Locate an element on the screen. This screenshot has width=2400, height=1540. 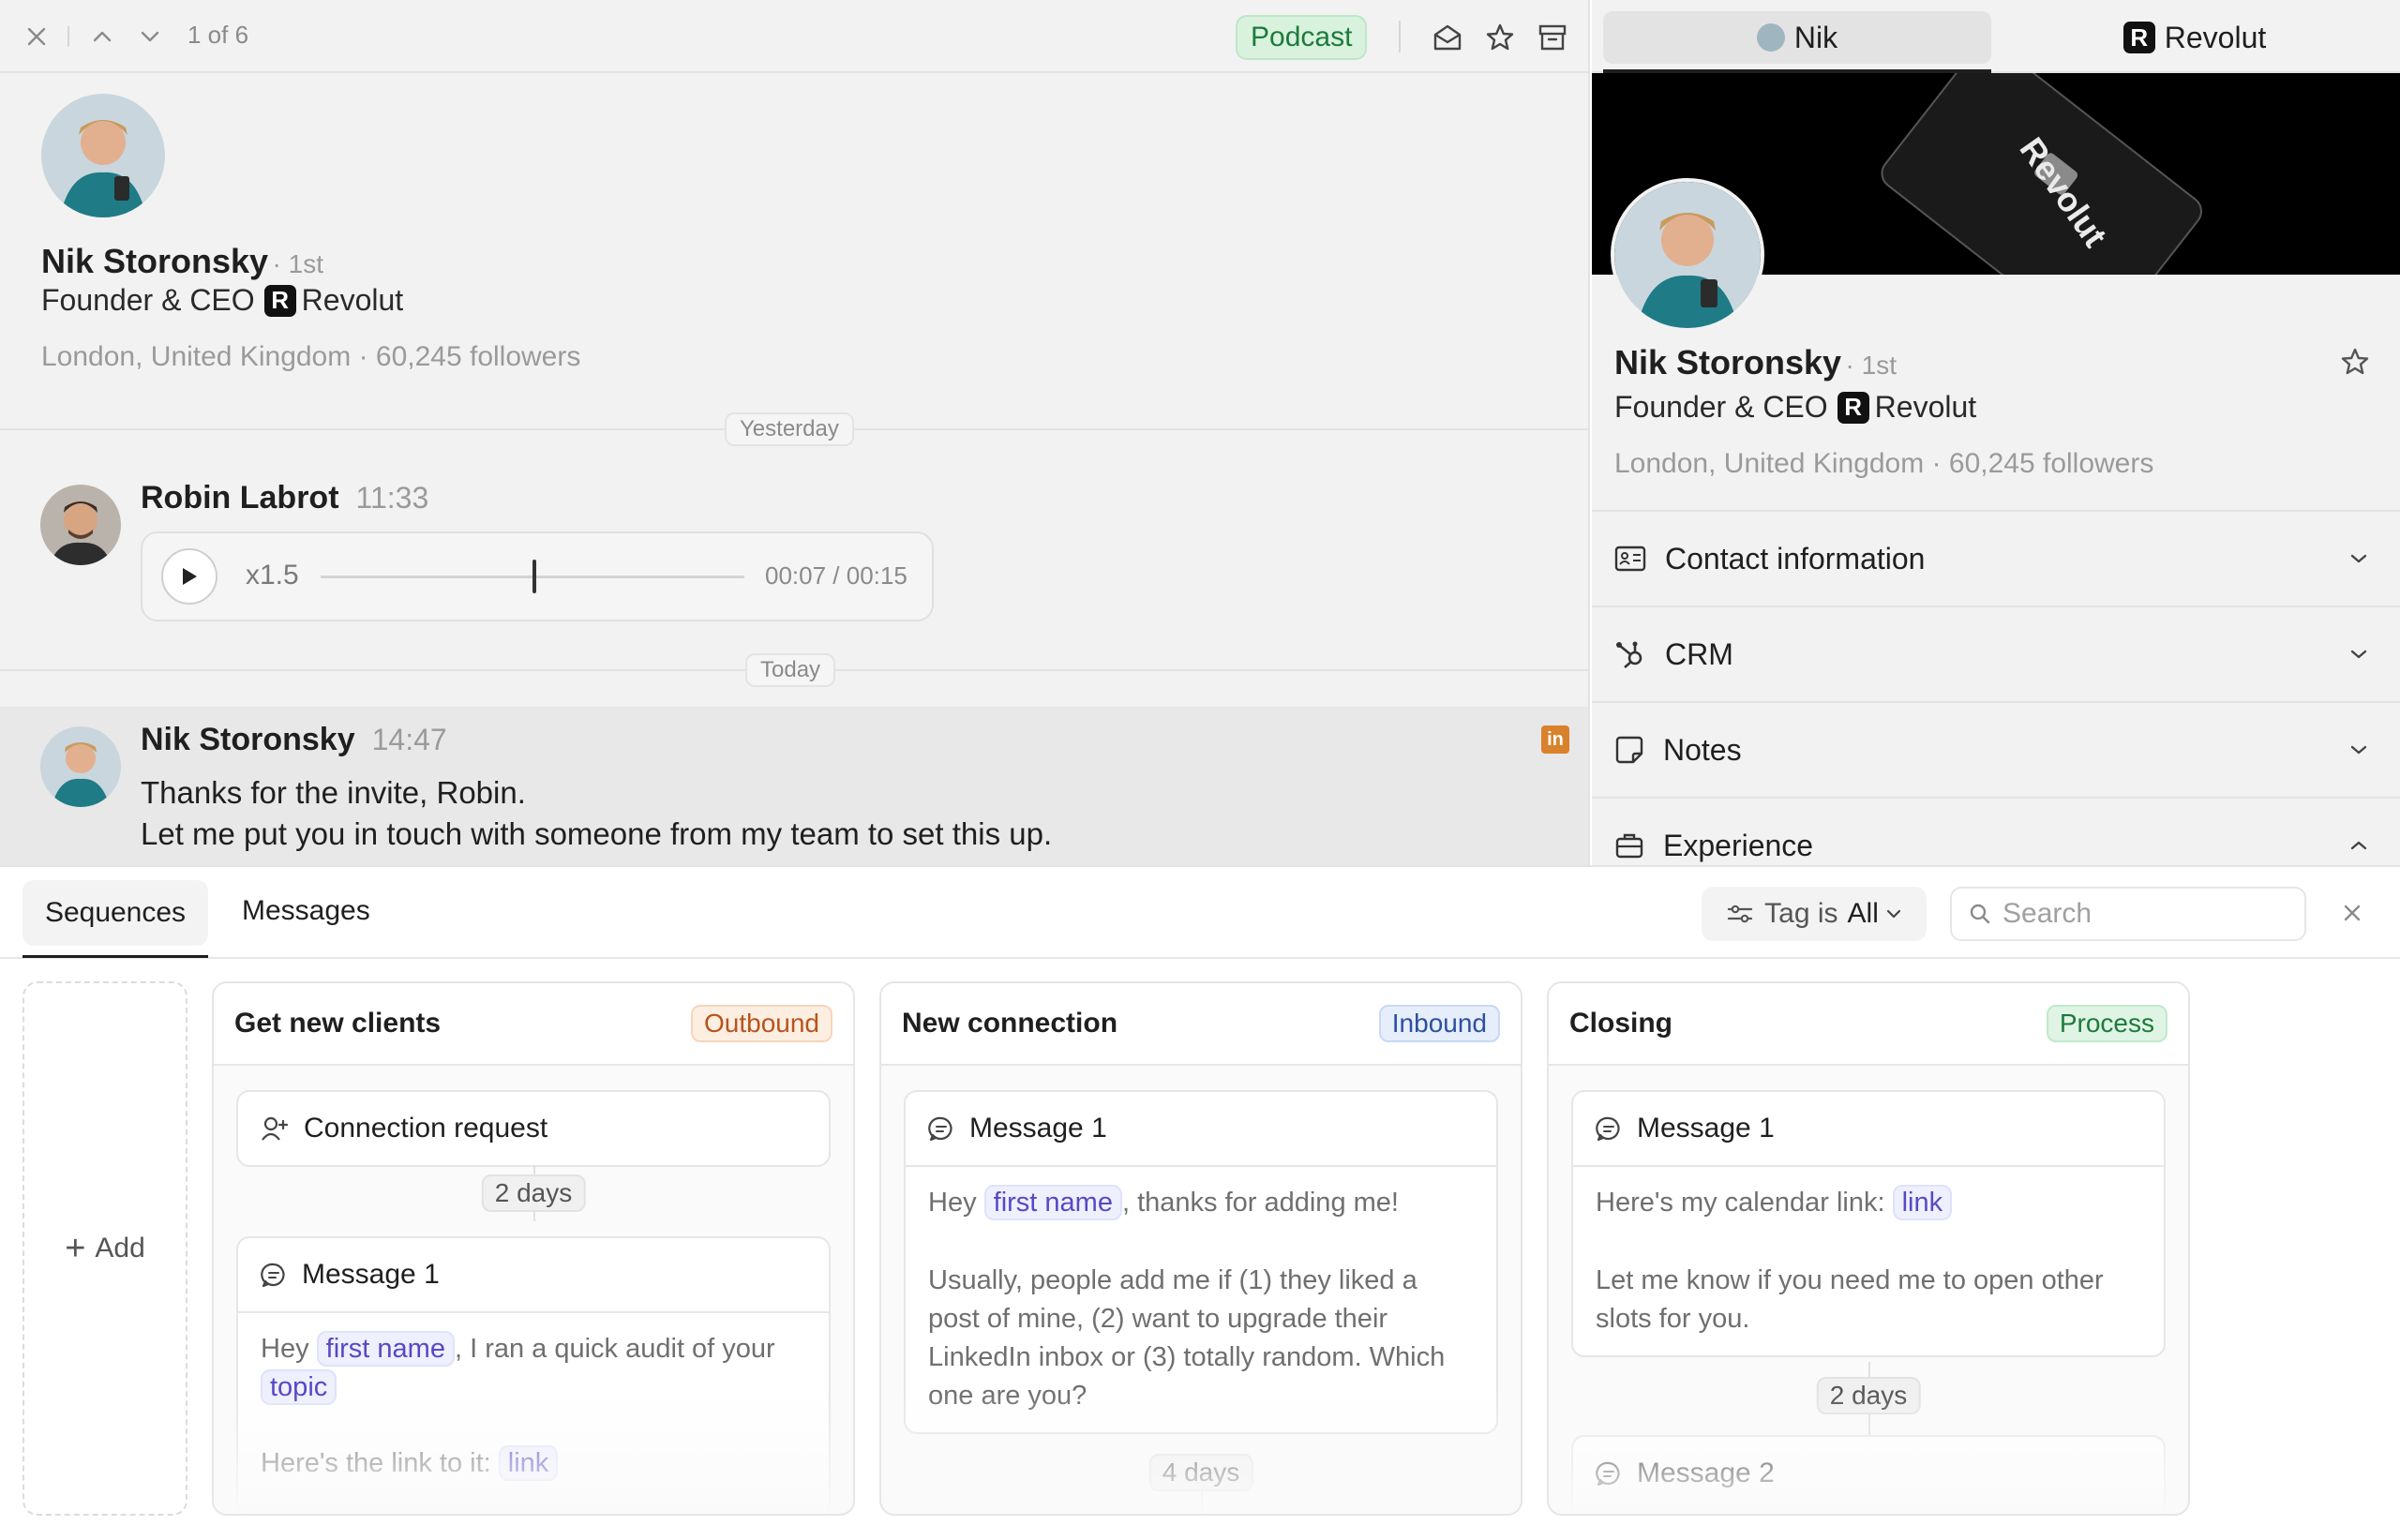
conversation-counter: 1 of 6 is located at coordinates (218, 35).